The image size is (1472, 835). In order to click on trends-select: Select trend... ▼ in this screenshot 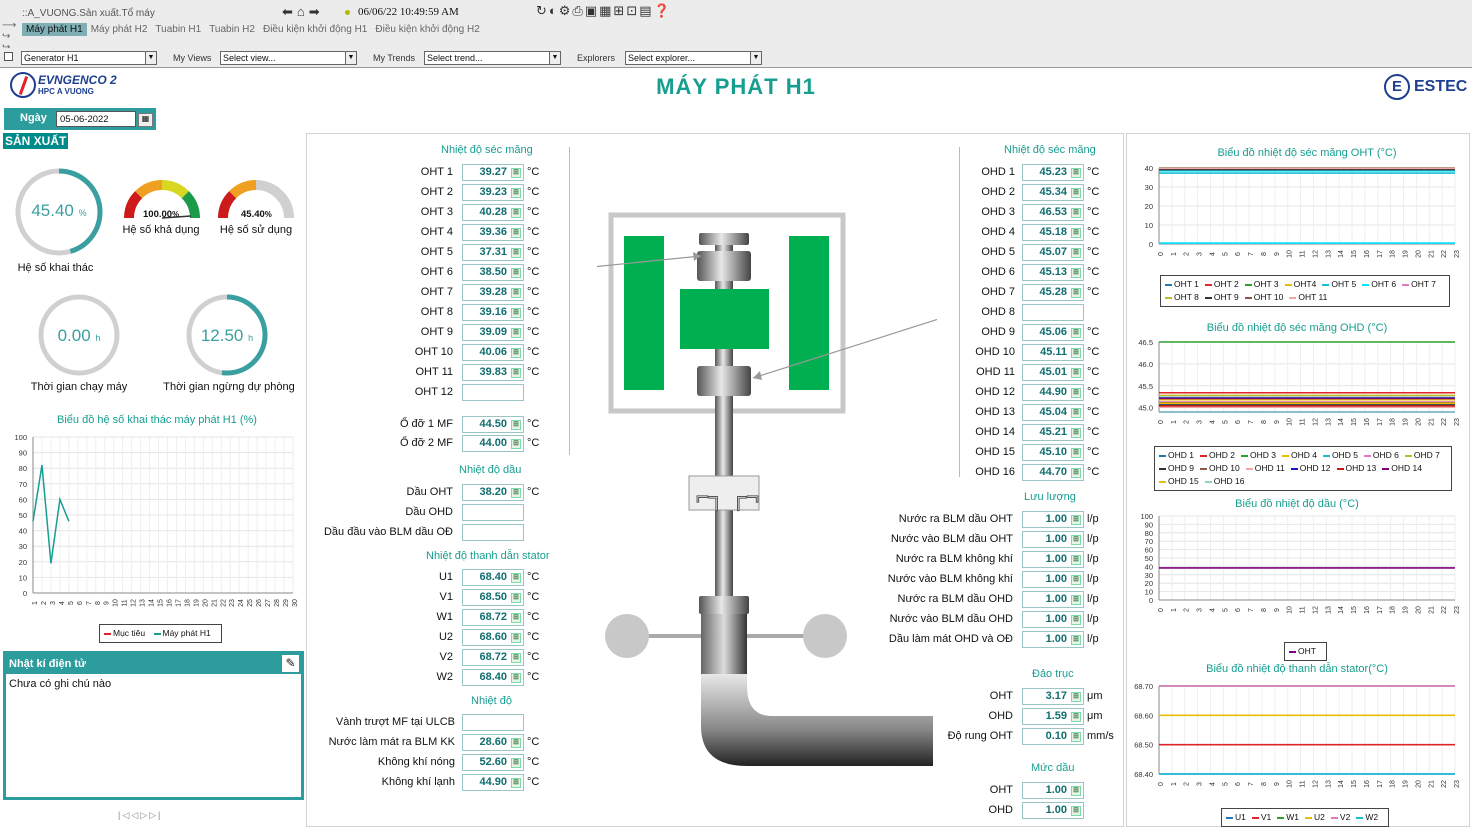, I will do `click(492, 58)`.